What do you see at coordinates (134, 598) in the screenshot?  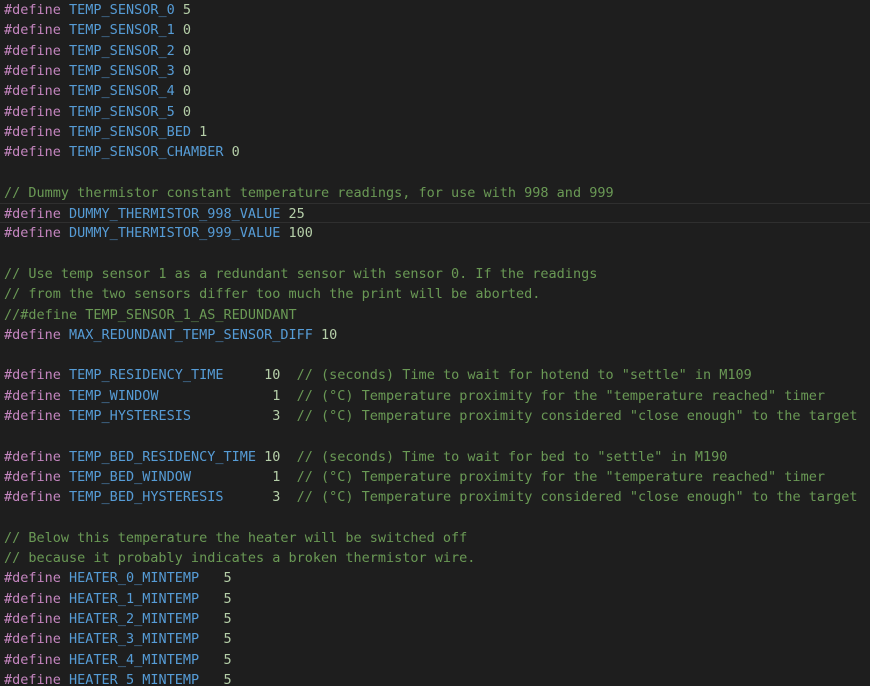 I see `macro-name: HEATER_1_MINTEMP` at bounding box center [134, 598].